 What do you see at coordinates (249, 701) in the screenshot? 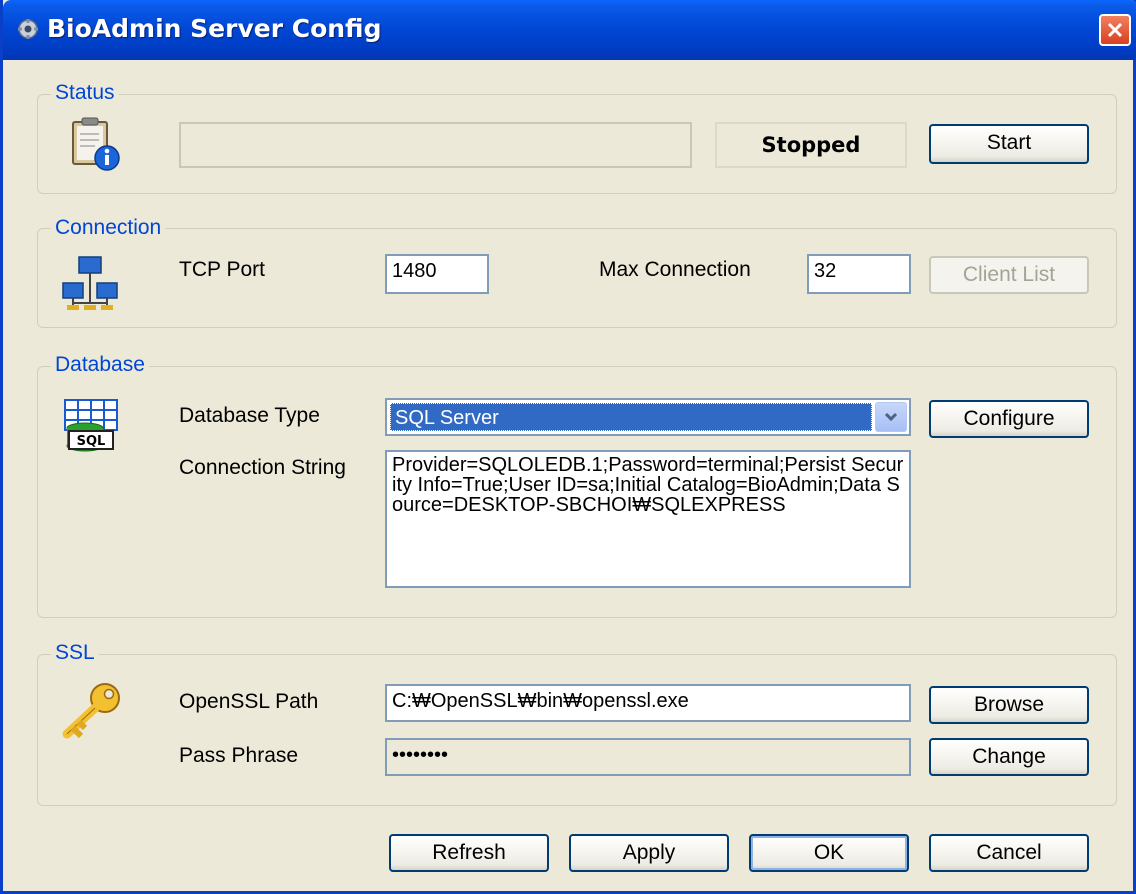
I see `openssl-path-label: OpenSSL Path` at bounding box center [249, 701].